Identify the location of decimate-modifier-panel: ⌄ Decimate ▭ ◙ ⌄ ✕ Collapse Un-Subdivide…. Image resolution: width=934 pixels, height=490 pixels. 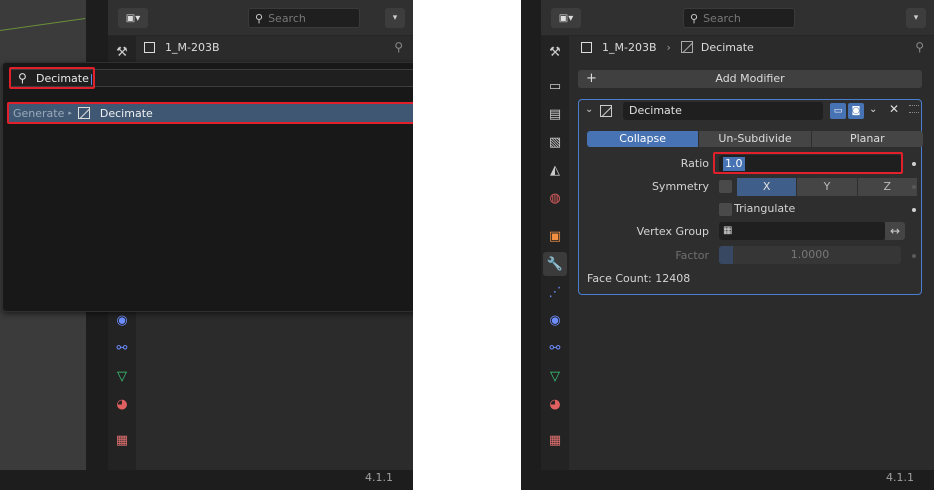
(750, 197).